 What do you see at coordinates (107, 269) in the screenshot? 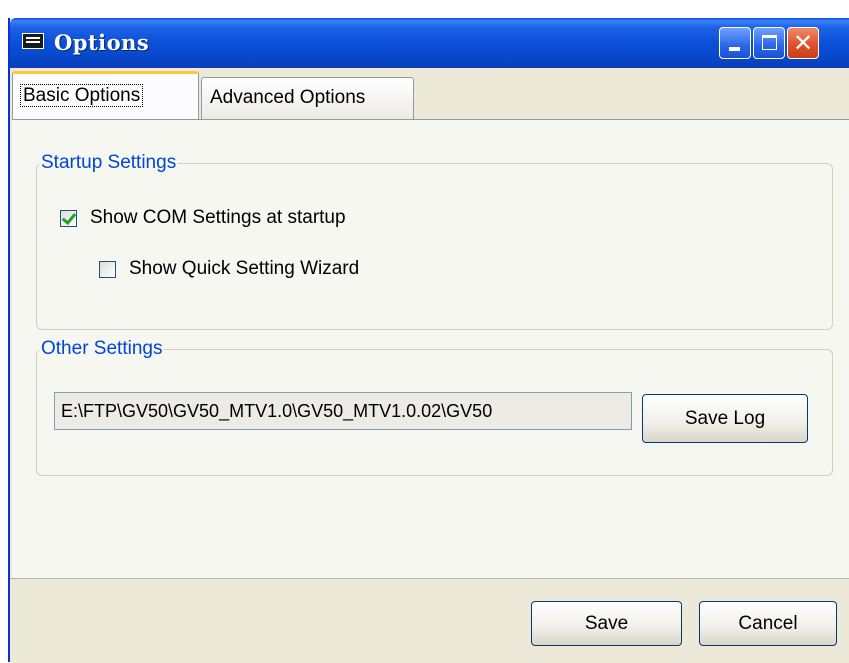
I see `show-quick-wizard-checkbox` at bounding box center [107, 269].